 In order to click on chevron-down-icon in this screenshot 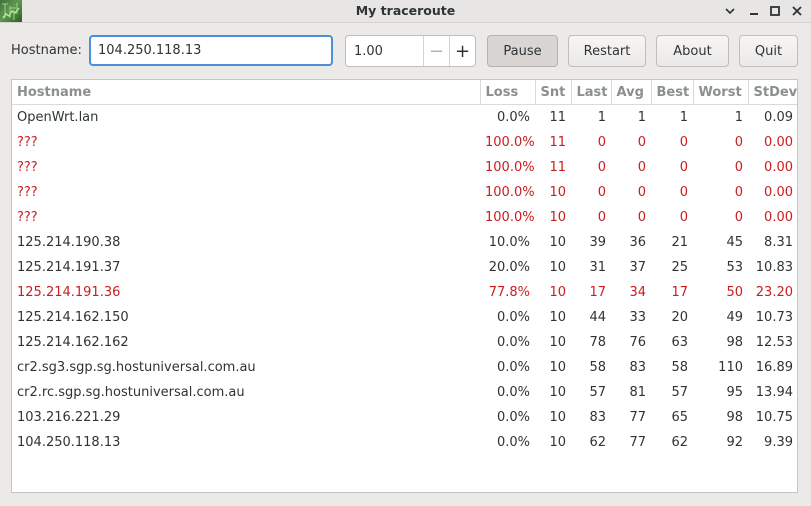, I will do `click(730, 11)`.